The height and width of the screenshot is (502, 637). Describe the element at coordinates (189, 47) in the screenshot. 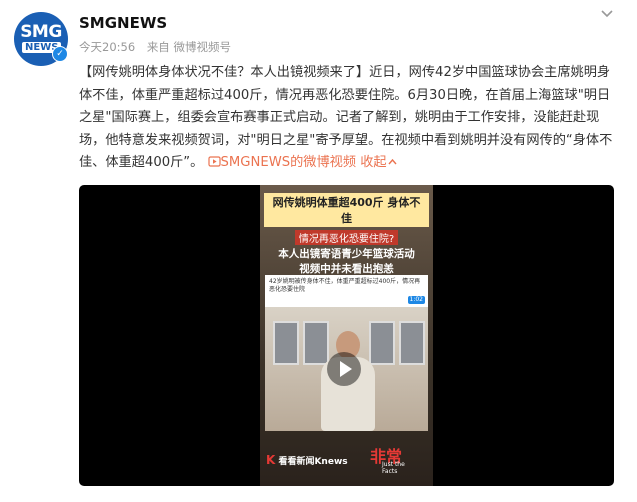

I see `post-source: 来自 微博视频号` at that location.